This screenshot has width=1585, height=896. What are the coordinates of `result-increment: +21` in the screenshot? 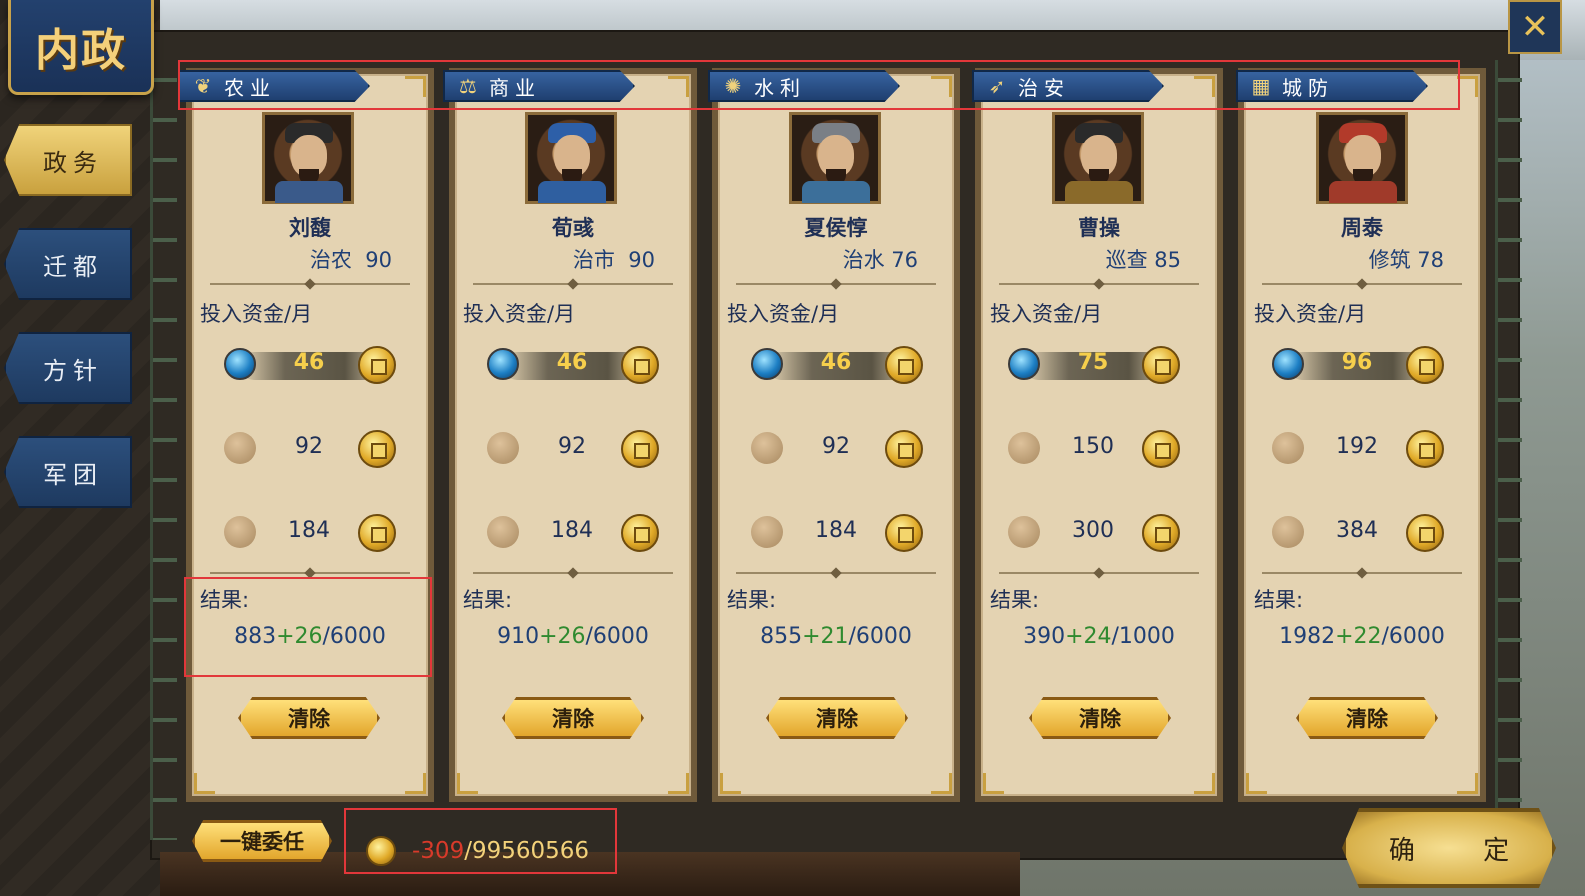 It's located at (825, 636).